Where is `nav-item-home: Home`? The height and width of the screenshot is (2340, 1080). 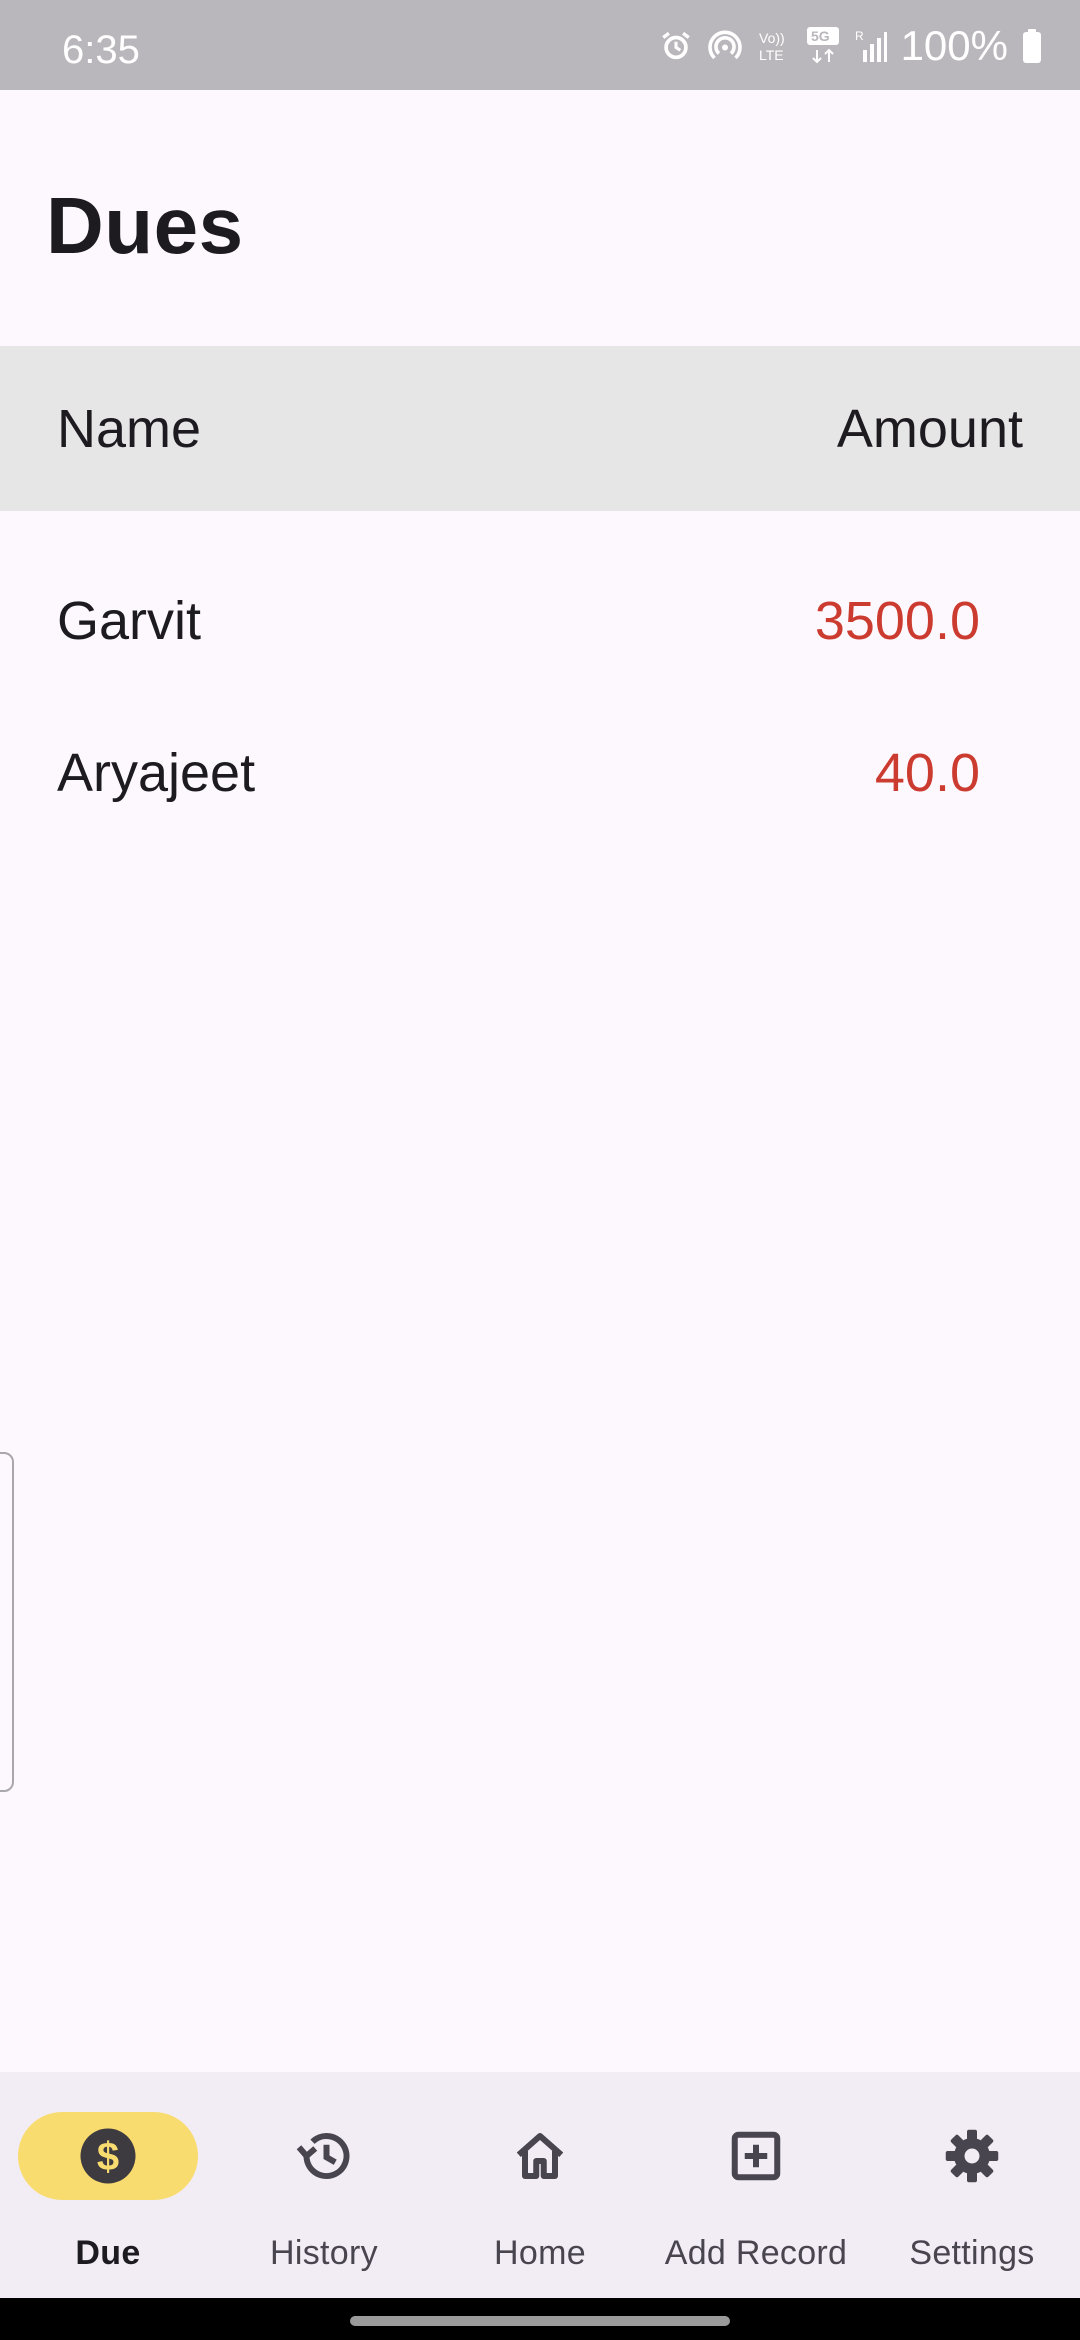 nav-item-home: Home is located at coordinates (540, 2185).